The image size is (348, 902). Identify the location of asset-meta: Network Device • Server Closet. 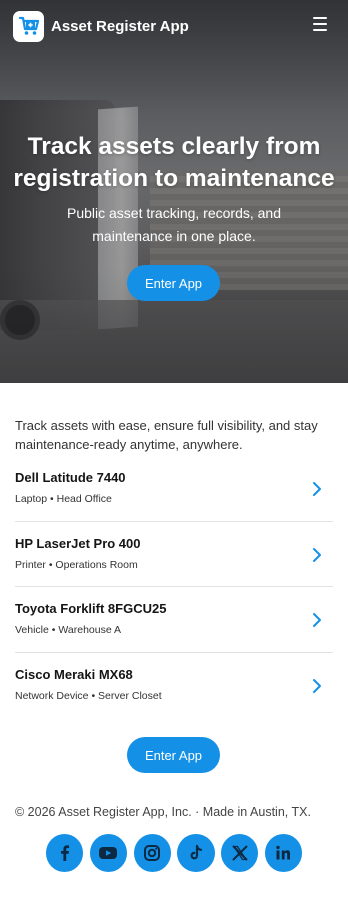
(88, 695).